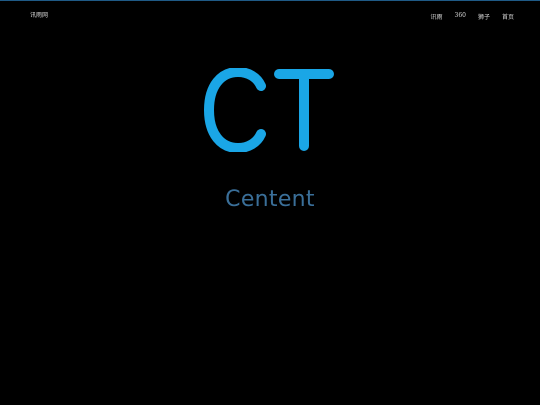 This screenshot has width=540, height=405. I want to click on tagline: Centent, so click(270, 199).